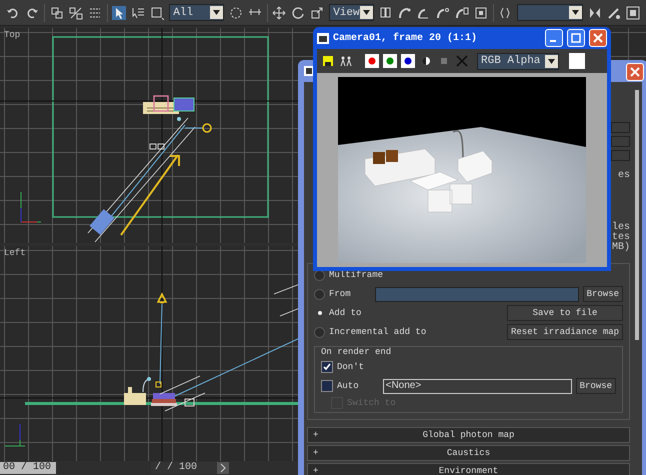 This screenshot has height=475, width=646. Describe the element at coordinates (385, 13) in the screenshot. I see `pivot-icon` at that location.